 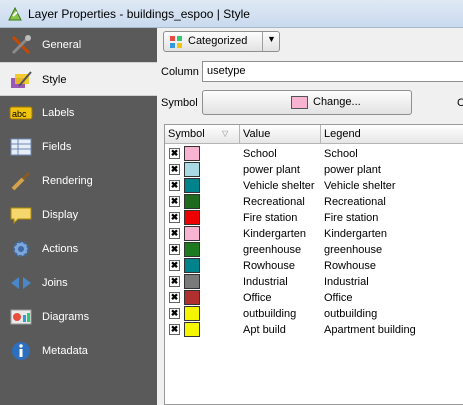 I want to click on sidebar-item-label: Rendering, so click(x=67, y=181).